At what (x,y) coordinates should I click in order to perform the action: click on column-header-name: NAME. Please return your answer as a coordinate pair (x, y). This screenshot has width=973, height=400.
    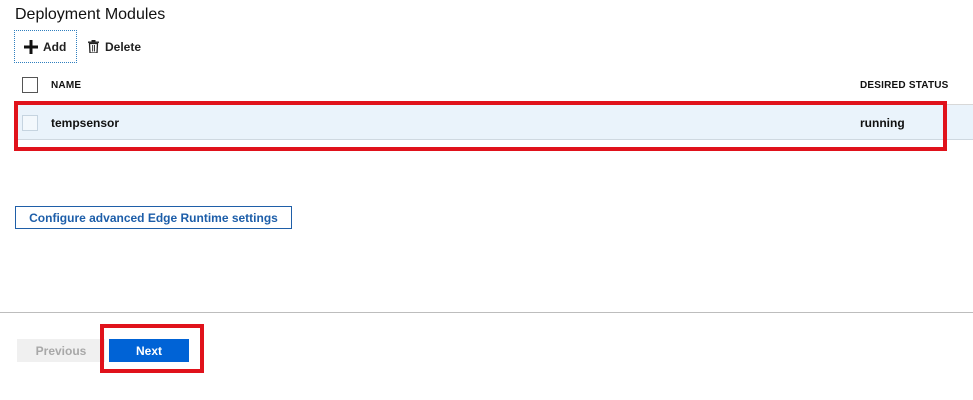
    Looking at the image, I should click on (66, 85).